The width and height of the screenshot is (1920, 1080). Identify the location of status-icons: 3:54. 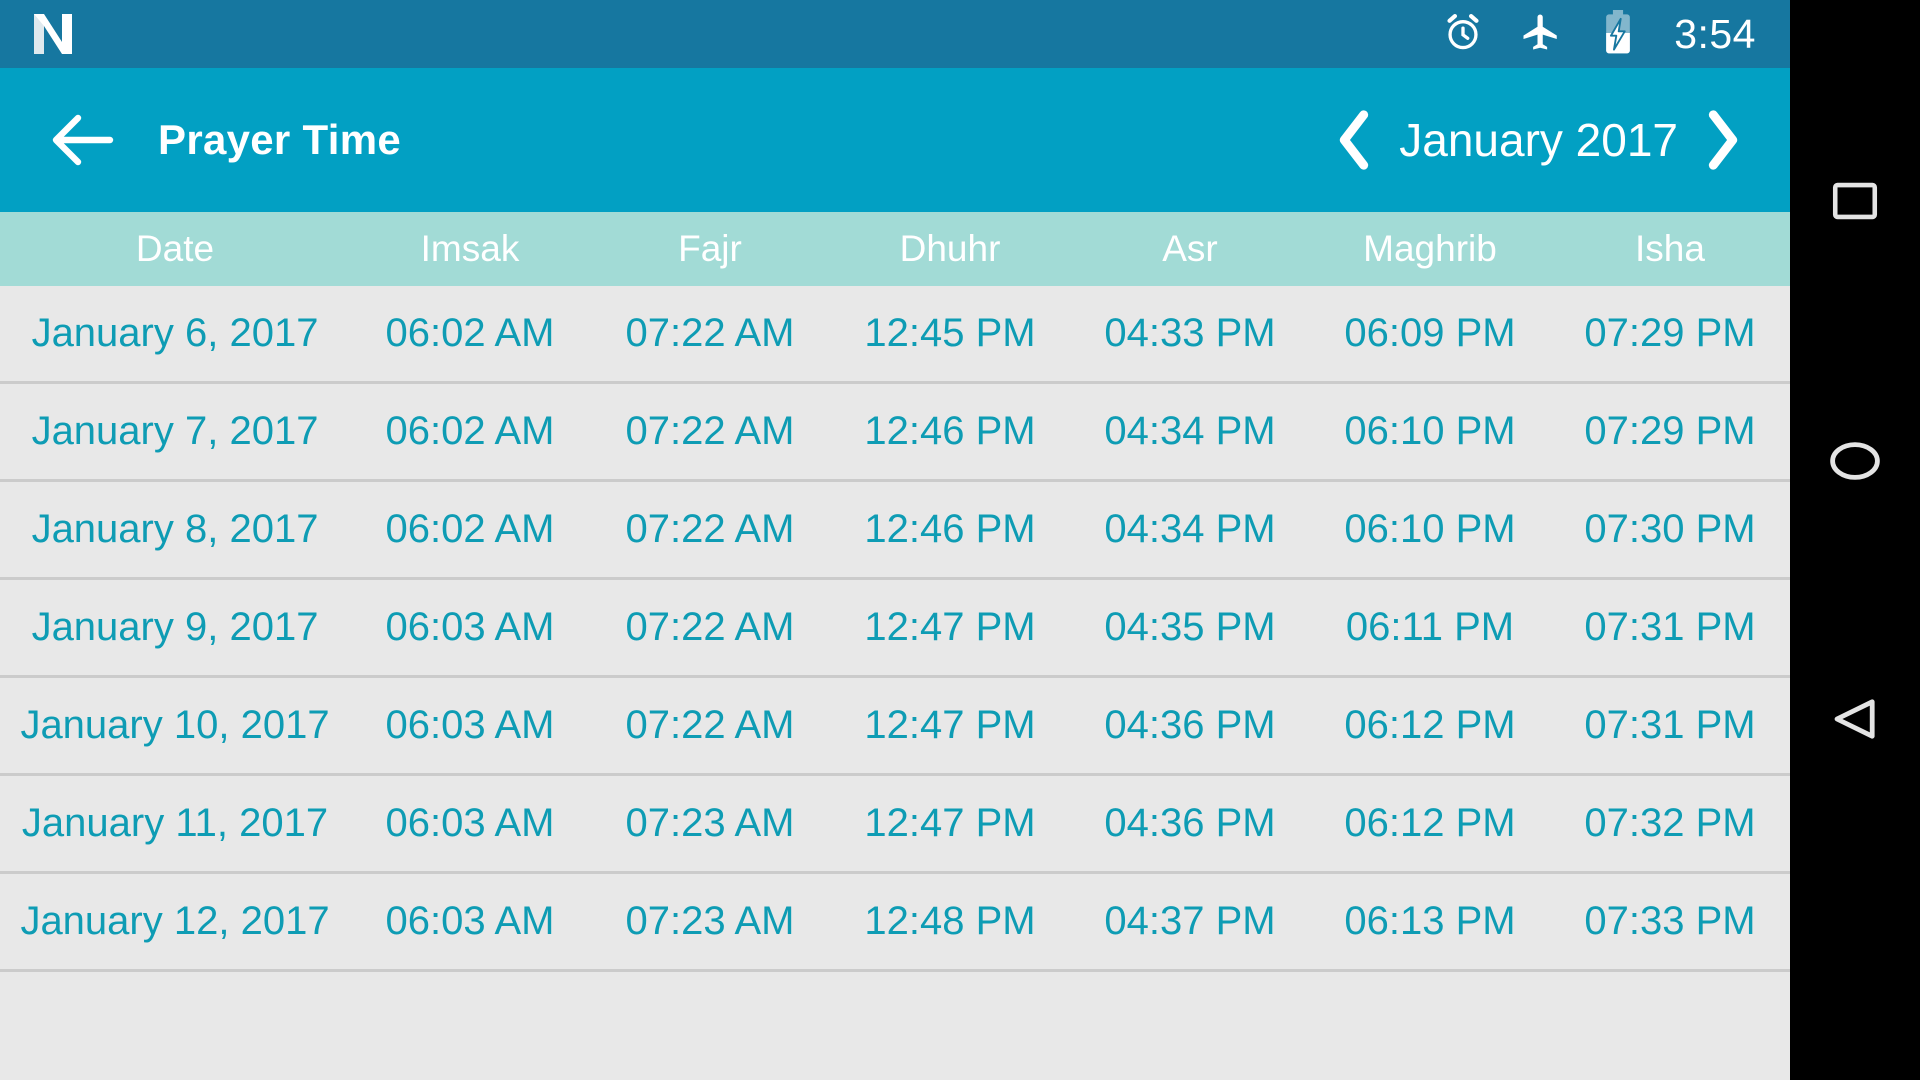
(1616, 34).